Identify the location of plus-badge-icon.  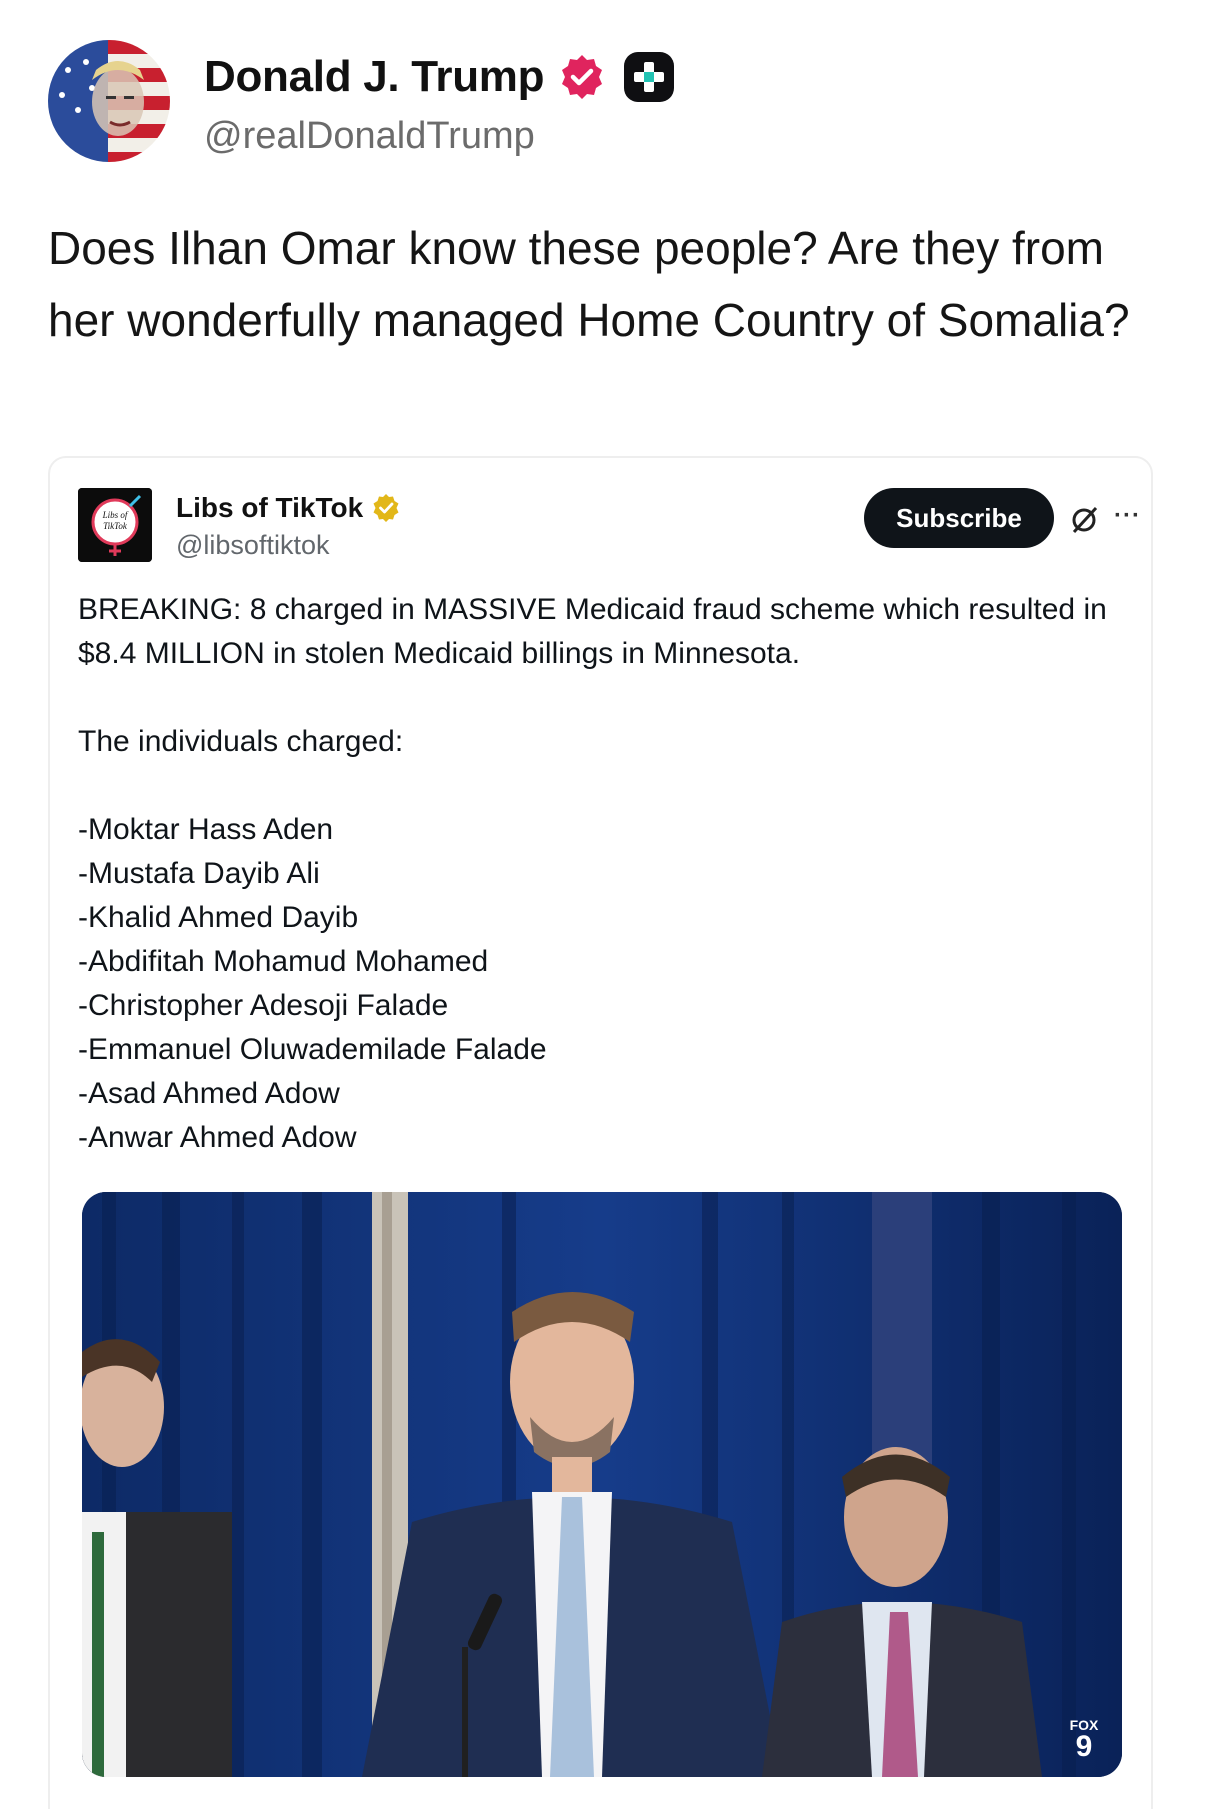
(649, 77).